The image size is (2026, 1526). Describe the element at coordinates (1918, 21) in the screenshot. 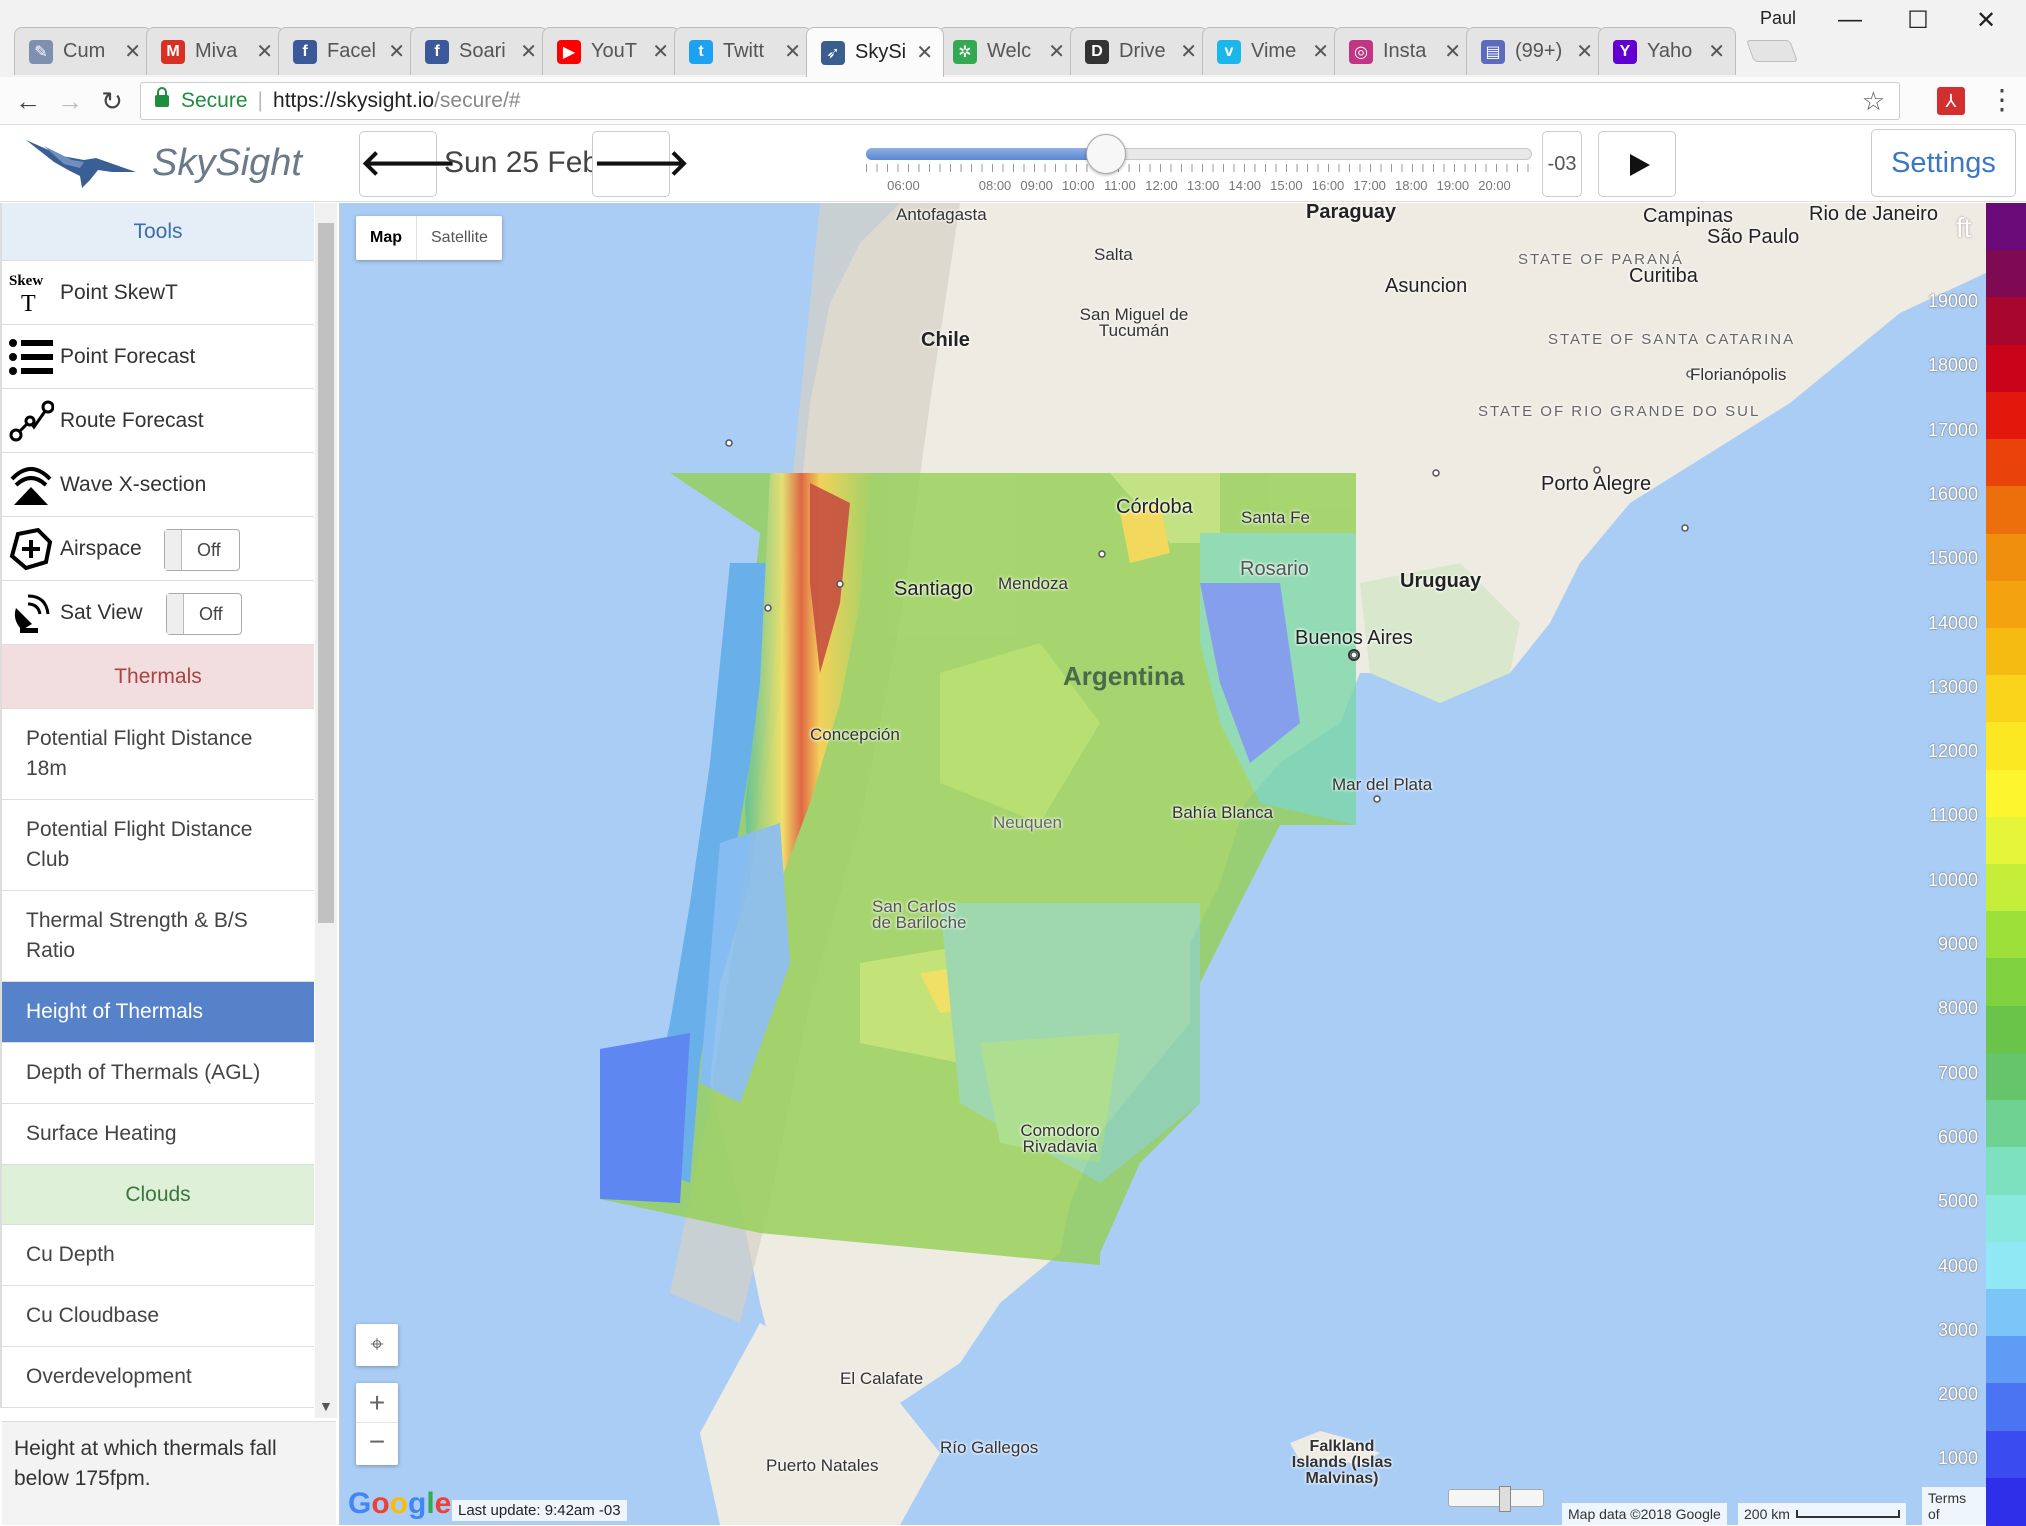

I see `maximize-icon: ☐` at that location.